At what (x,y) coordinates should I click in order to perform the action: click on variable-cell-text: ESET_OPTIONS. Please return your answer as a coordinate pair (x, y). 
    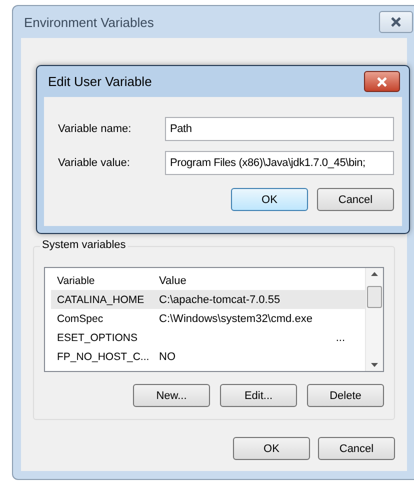
    Looking at the image, I should click on (97, 338).